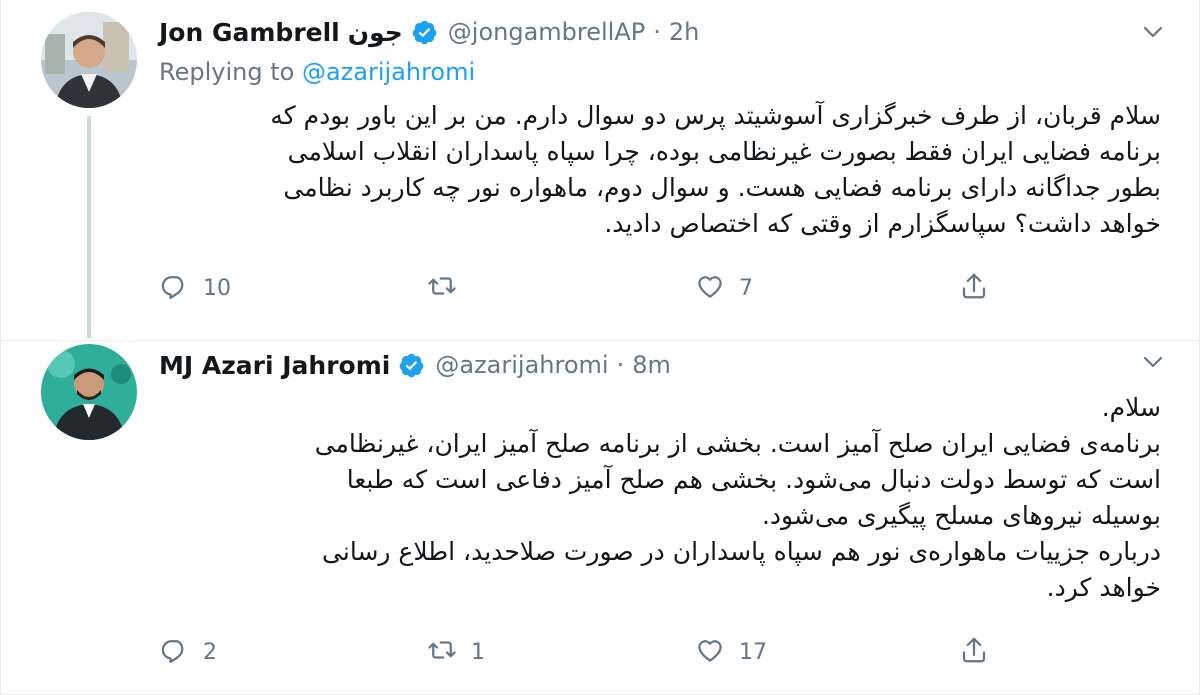  Describe the element at coordinates (584, 288) in the screenshot. I see `tweet-actions: 10 7` at that location.